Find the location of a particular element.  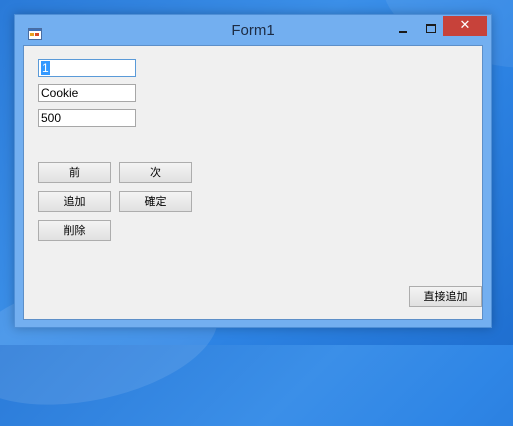

confirm-button: 確定 is located at coordinates (155, 201).